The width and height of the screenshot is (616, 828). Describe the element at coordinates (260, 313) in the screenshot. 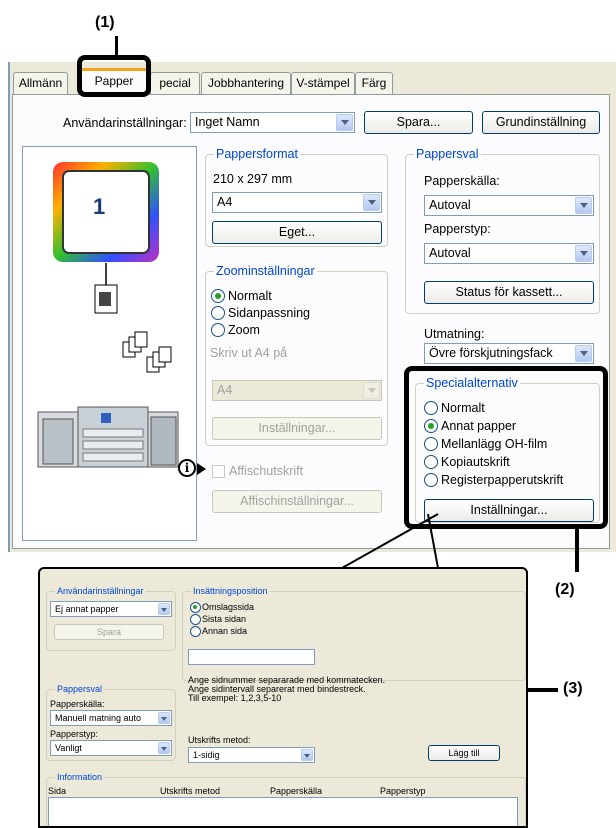

I see `zoom-fit-radio: Sidanpassning` at that location.